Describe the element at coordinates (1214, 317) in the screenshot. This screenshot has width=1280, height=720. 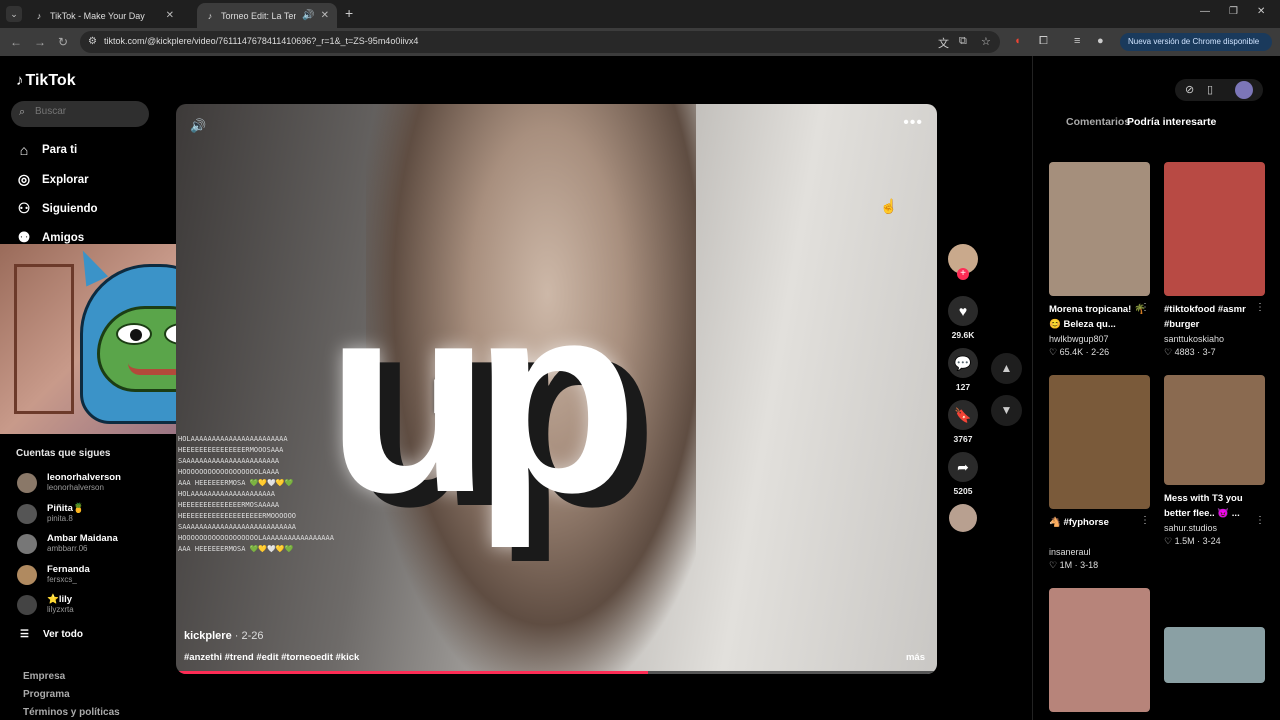
I see `card-title: #tiktokfood #asmr #burger` at that location.